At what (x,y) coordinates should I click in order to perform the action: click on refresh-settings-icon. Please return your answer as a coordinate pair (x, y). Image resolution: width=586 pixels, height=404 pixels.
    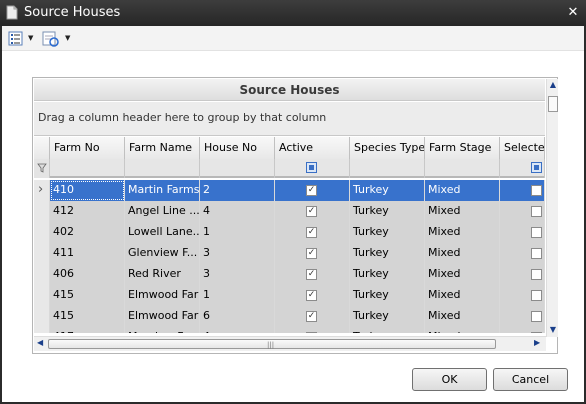
    Looking at the image, I should click on (51, 38).